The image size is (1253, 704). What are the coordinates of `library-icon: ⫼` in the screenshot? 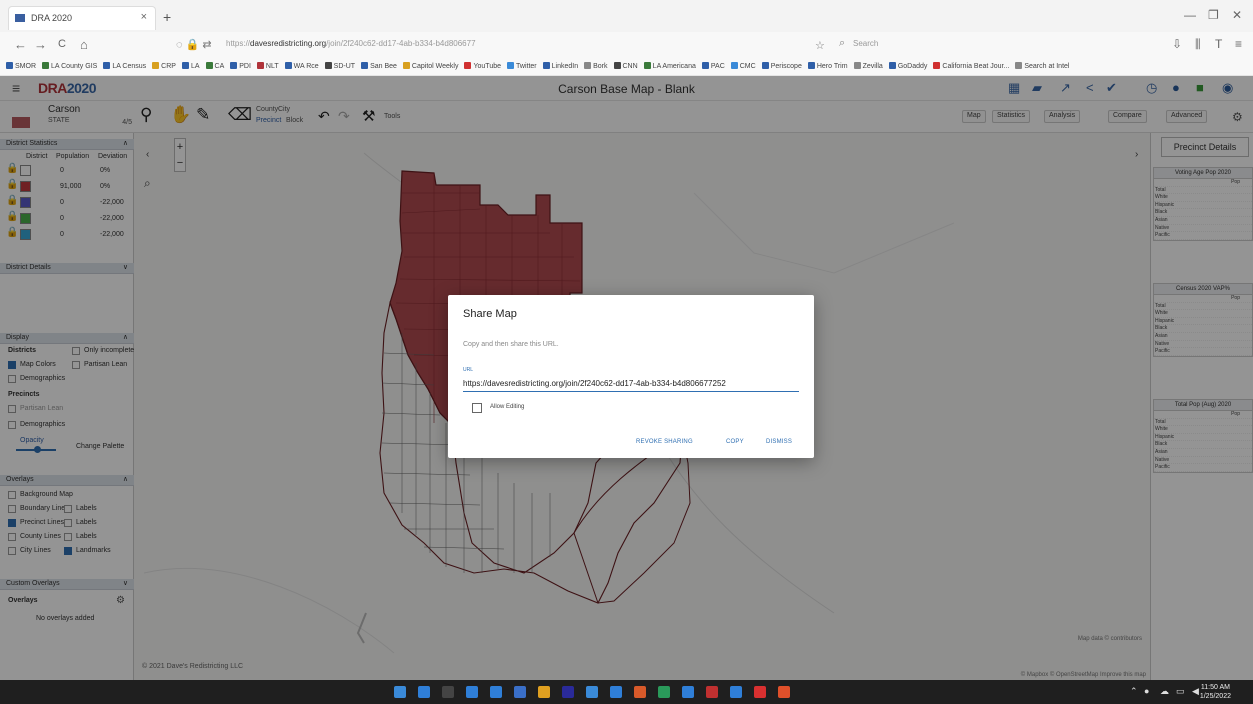 It's located at (1198, 44).